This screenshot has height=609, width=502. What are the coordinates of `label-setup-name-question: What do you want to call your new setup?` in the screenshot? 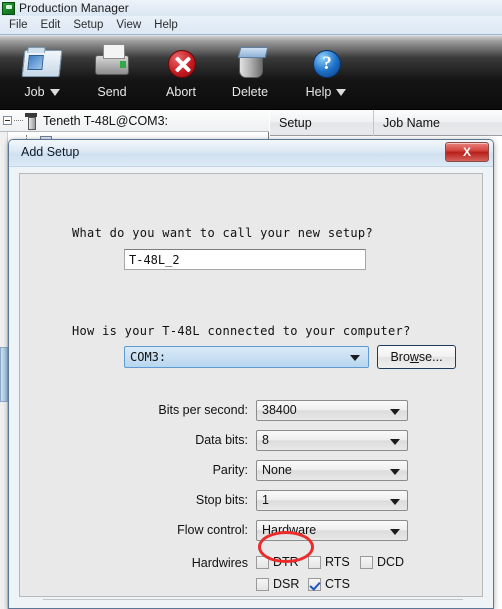 It's located at (222, 233).